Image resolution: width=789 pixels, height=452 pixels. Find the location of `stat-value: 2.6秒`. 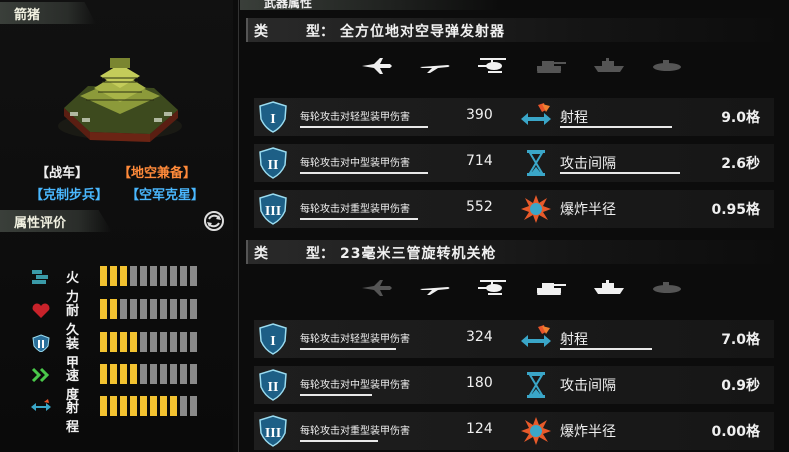

stat-value: 2.6秒 is located at coordinates (740, 164).